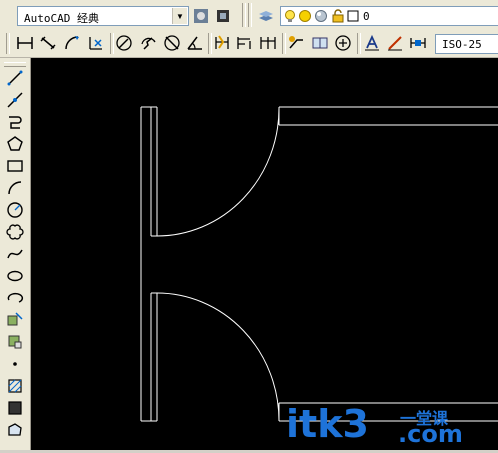  Describe the element at coordinates (15, 408) in the screenshot. I see `gradient-icon` at that location.